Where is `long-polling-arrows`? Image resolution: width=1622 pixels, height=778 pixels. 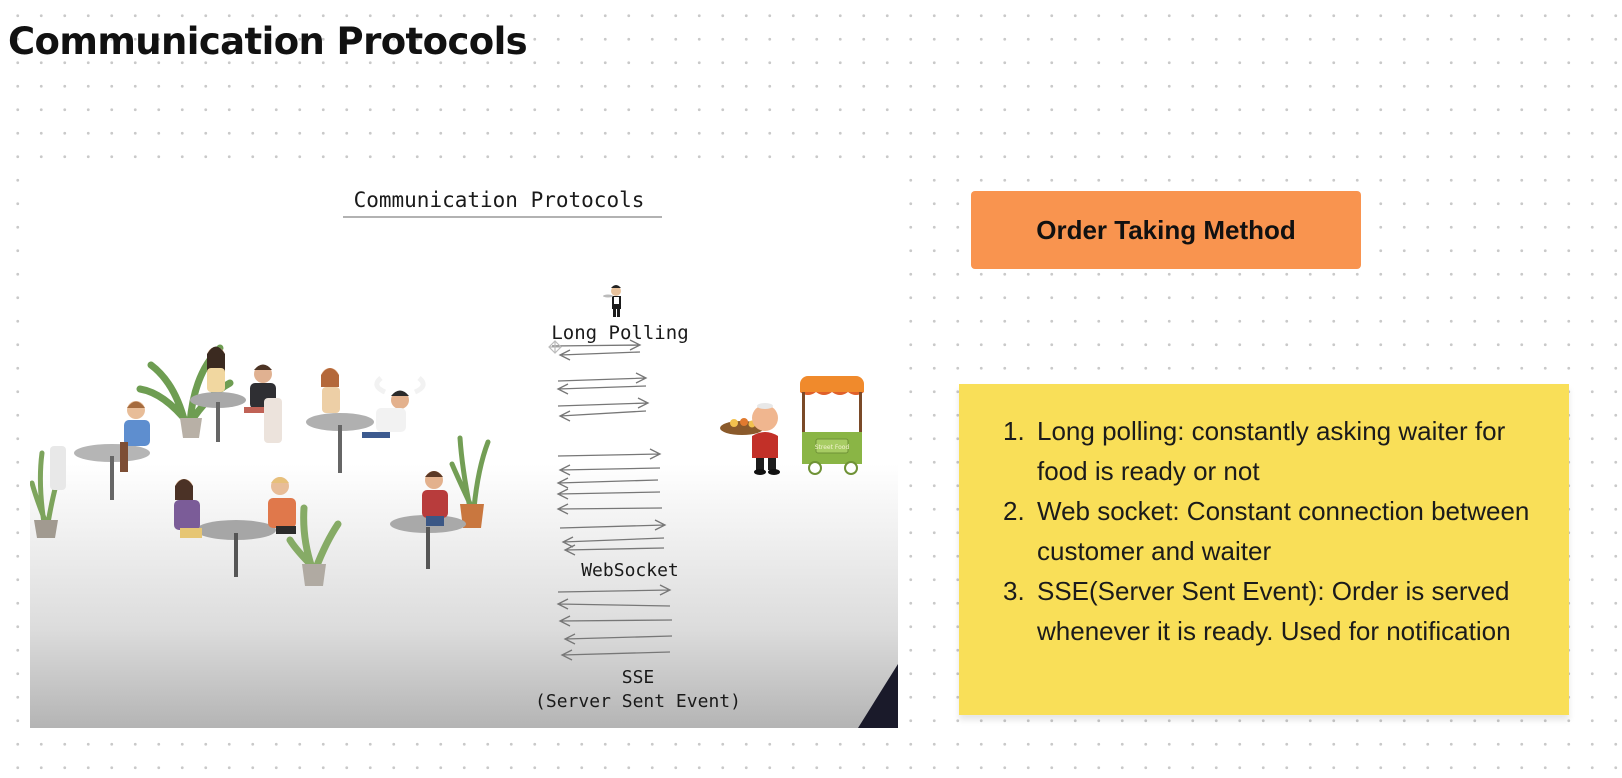 long-polling-arrows is located at coordinates (600, 380).